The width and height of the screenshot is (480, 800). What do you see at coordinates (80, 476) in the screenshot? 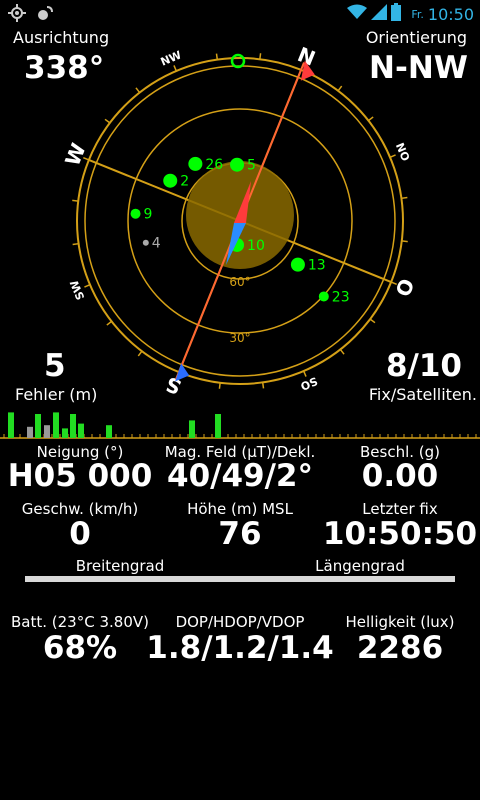
I see `tilt-value: H05 000` at bounding box center [80, 476].